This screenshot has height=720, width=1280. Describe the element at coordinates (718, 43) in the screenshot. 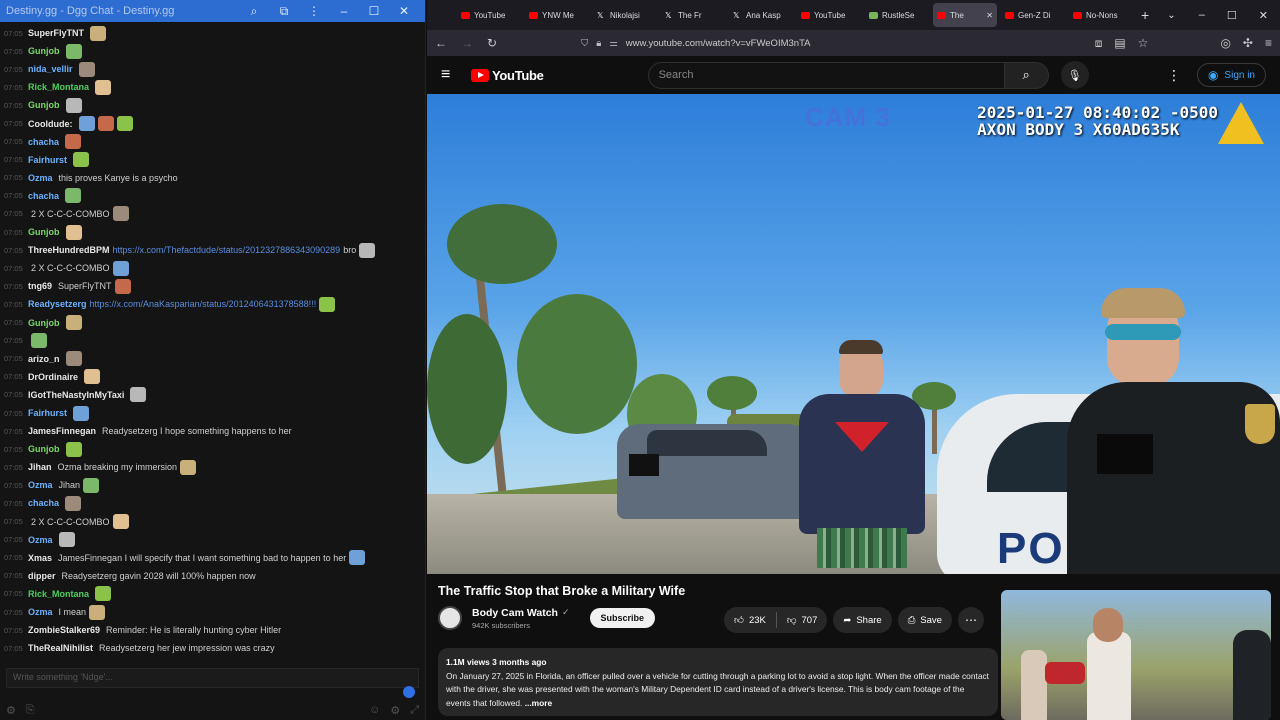

I see `url-text: www.youtube.com/watch?v=vFWeOIM3nTA` at that location.